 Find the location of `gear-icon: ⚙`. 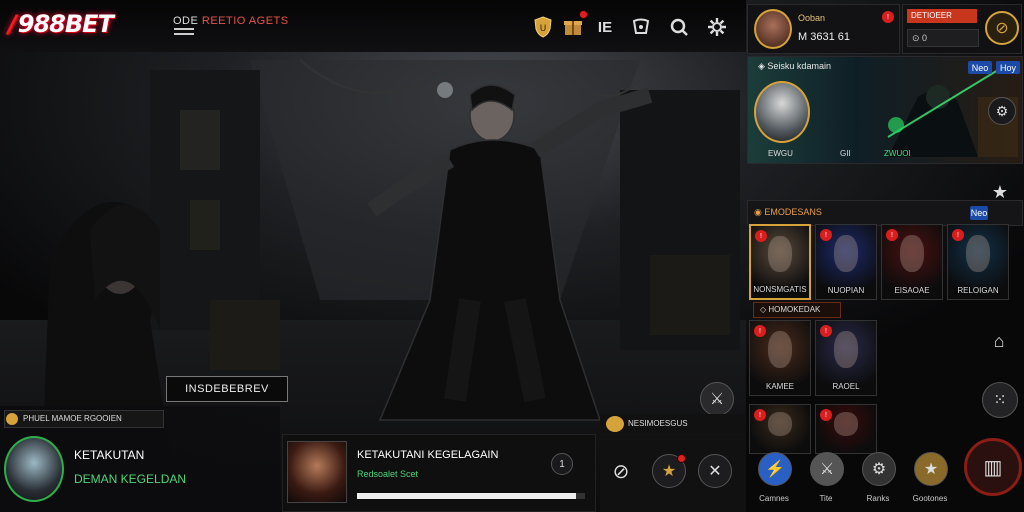

gear-icon: ⚙ is located at coordinates (879, 469).